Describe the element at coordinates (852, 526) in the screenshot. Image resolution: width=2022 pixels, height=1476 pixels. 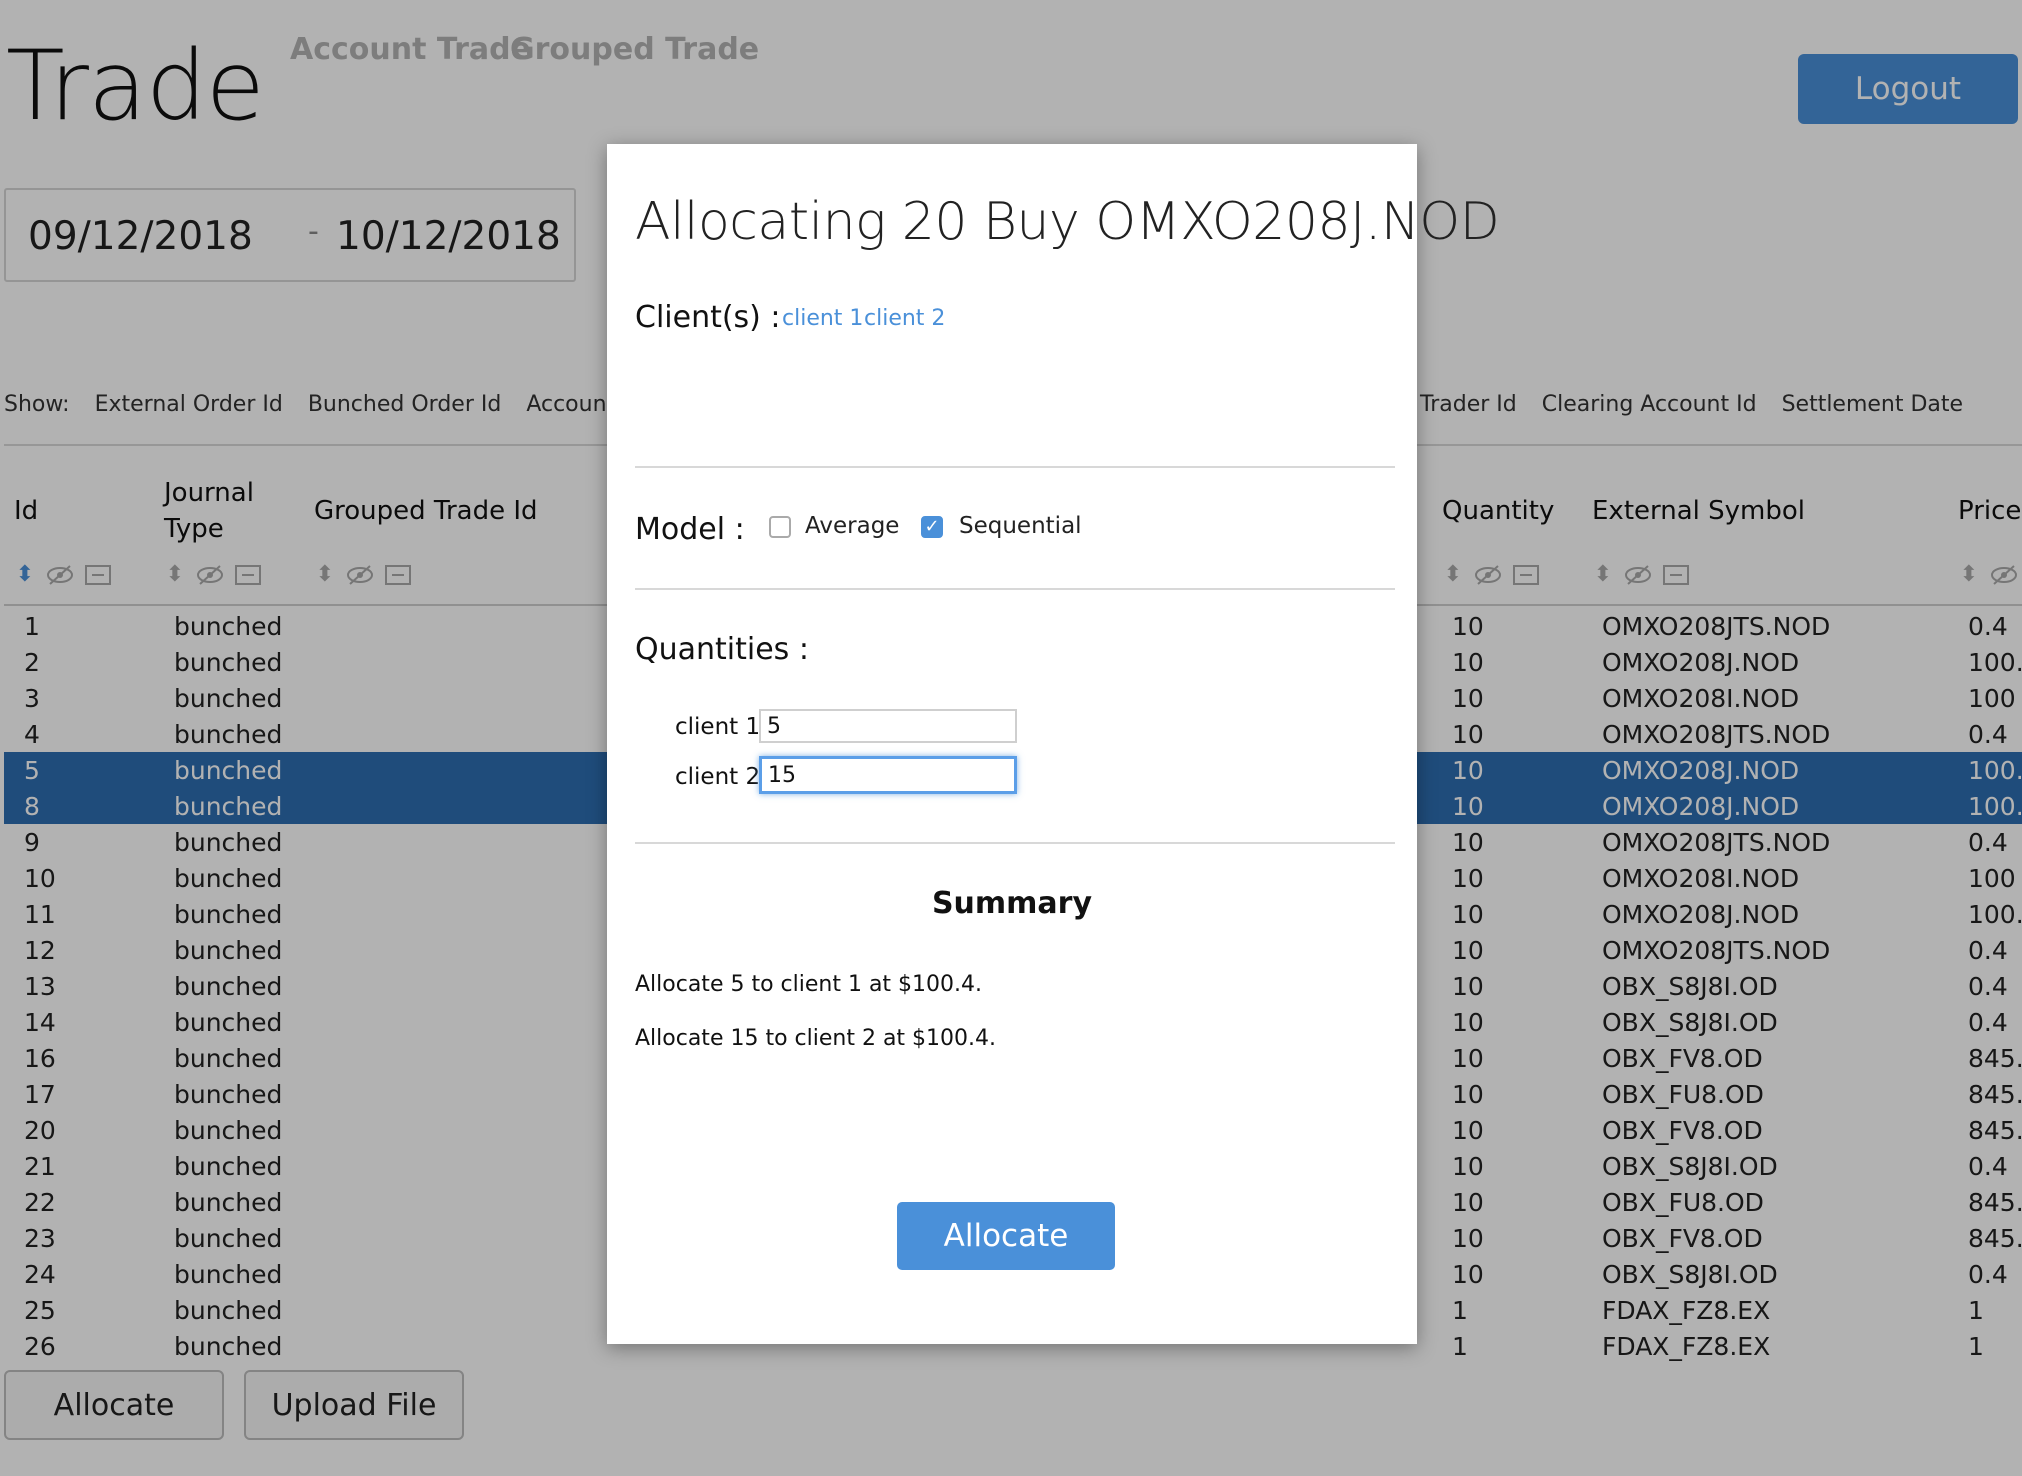
I see `average-label: Average` at that location.